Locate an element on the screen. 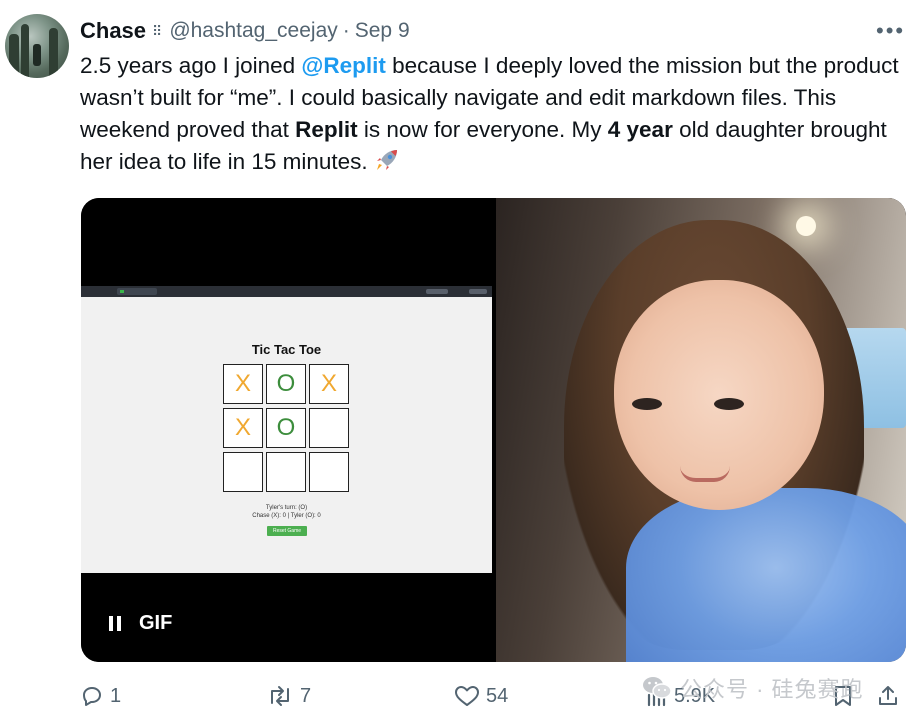 This screenshot has width=922, height=724. retweet-icon is located at coordinates (280, 696).